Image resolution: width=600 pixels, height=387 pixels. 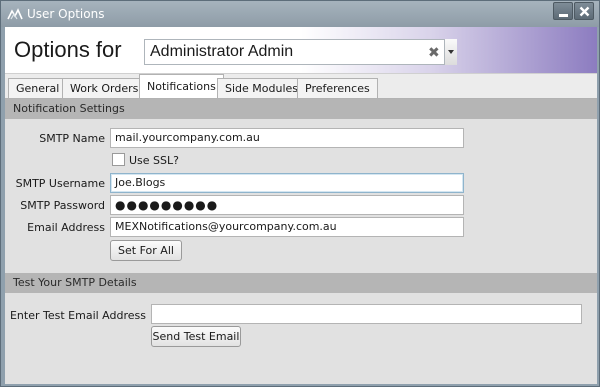 What do you see at coordinates (337, 88) in the screenshot?
I see `tab-preferences: Preferences` at bounding box center [337, 88].